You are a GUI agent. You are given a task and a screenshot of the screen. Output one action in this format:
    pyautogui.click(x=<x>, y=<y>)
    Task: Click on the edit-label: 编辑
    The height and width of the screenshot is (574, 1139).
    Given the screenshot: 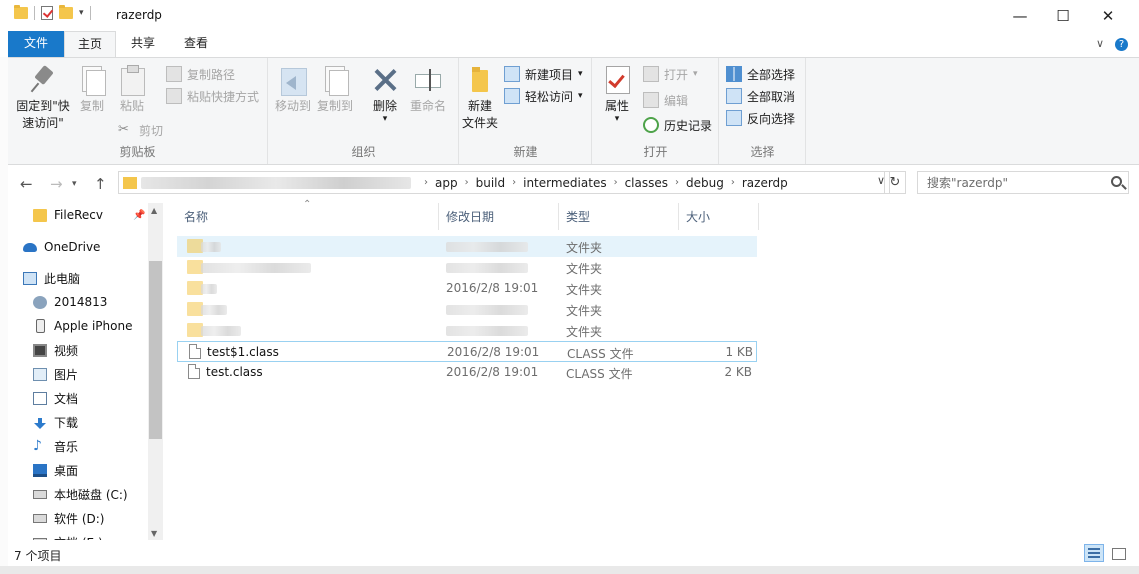 What is the action you would take?
    pyautogui.click(x=676, y=100)
    